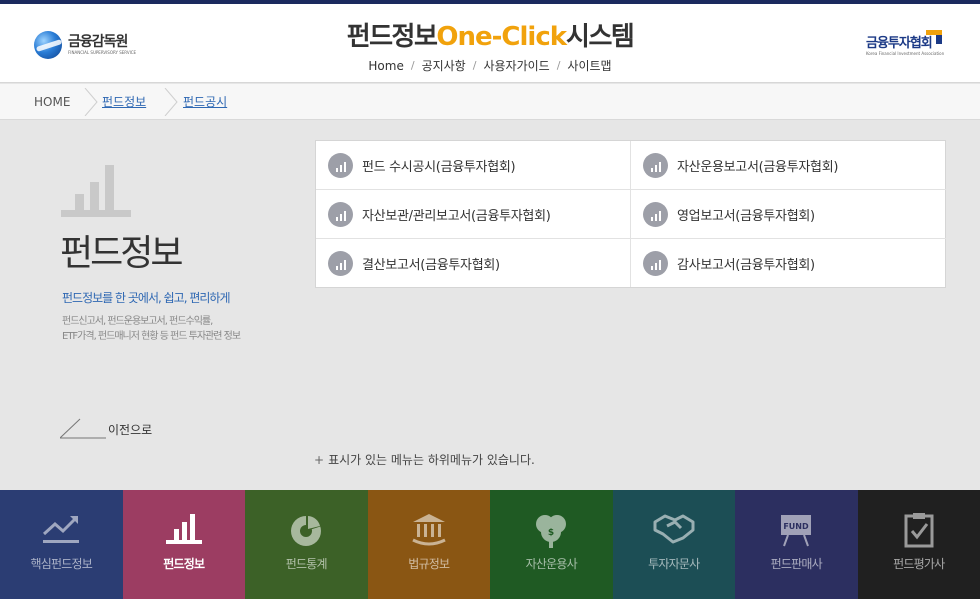 The height and width of the screenshot is (599, 980). What do you see at coordinates (919, 564) in the screenshot?
I see `tile-label: 펀드평가사` at bounding box center [919, 564].